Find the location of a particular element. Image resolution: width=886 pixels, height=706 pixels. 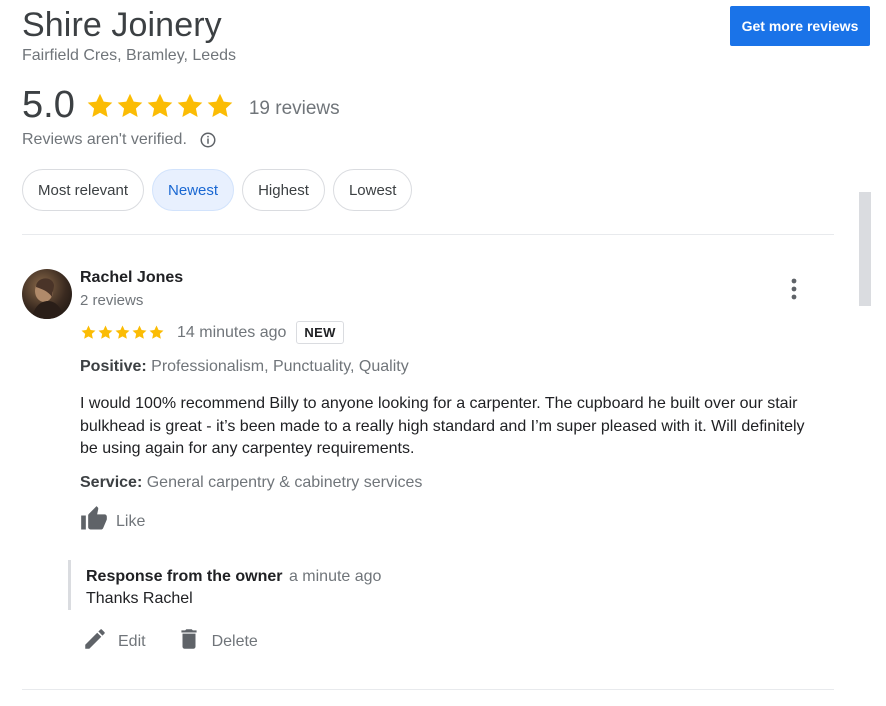

filter-most-relevant: Most relevant is located at coordinates (83, 190).